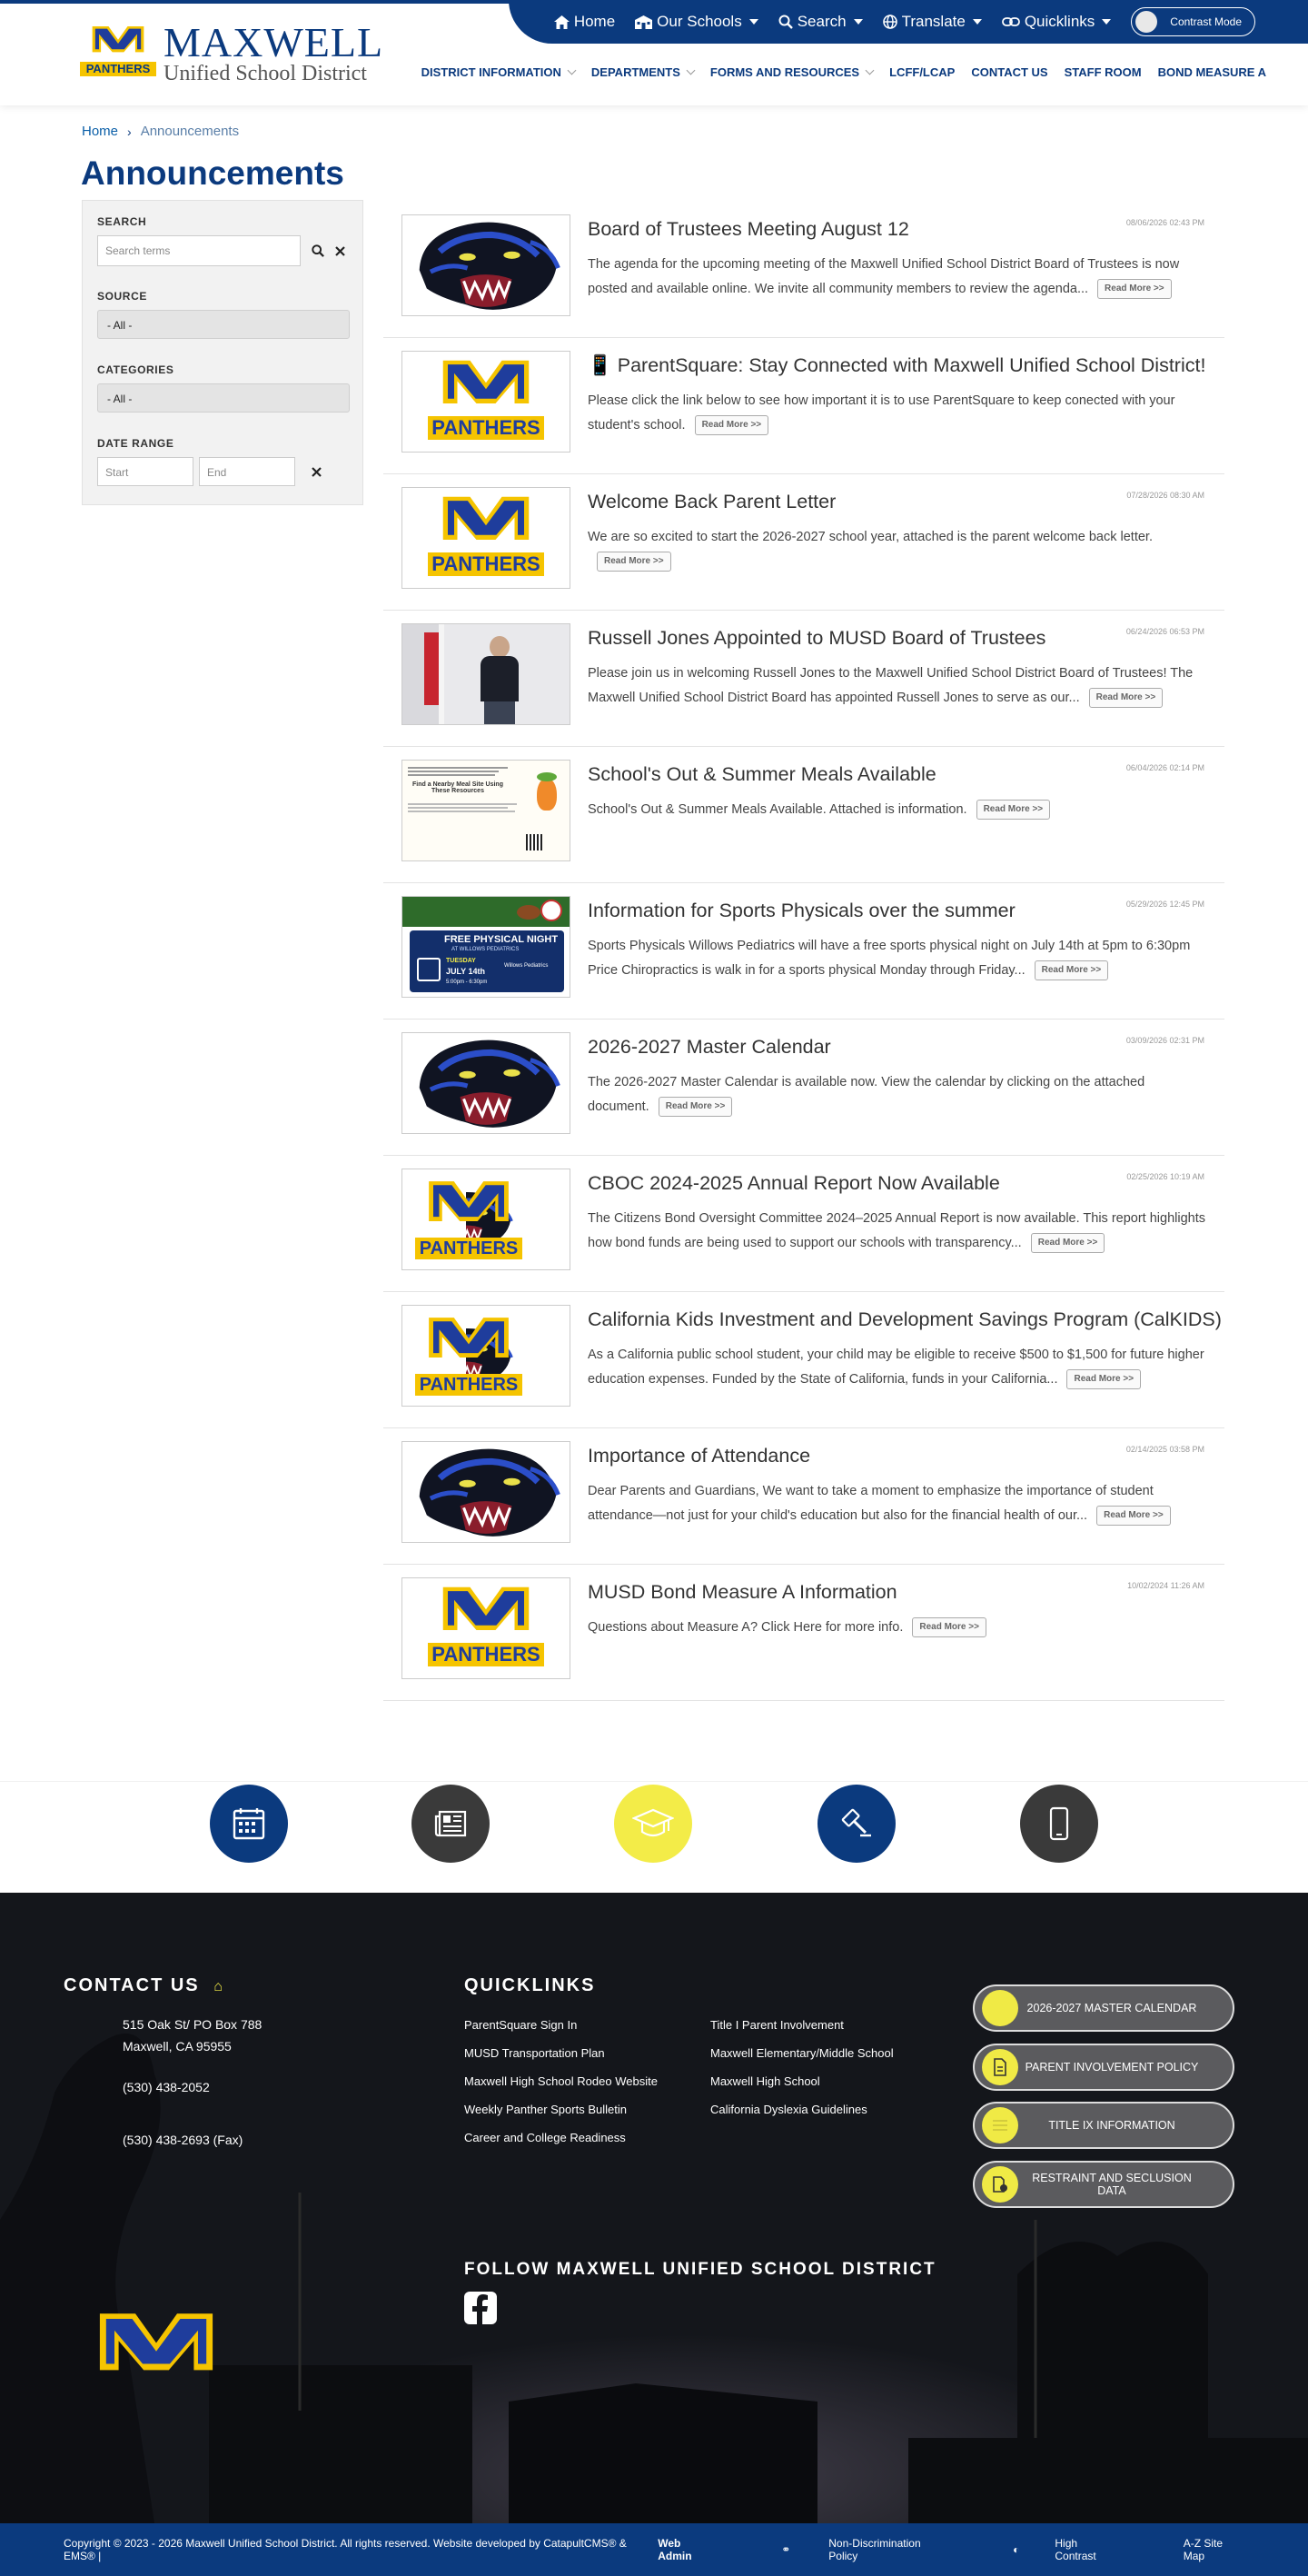 Image resolution: width=1308 pixels, height=2576 pixels. Describe the element at coordinates (1193, 21) in the screenshot. I see `contrast-mode-toggle: Contrast Mode` at that location.